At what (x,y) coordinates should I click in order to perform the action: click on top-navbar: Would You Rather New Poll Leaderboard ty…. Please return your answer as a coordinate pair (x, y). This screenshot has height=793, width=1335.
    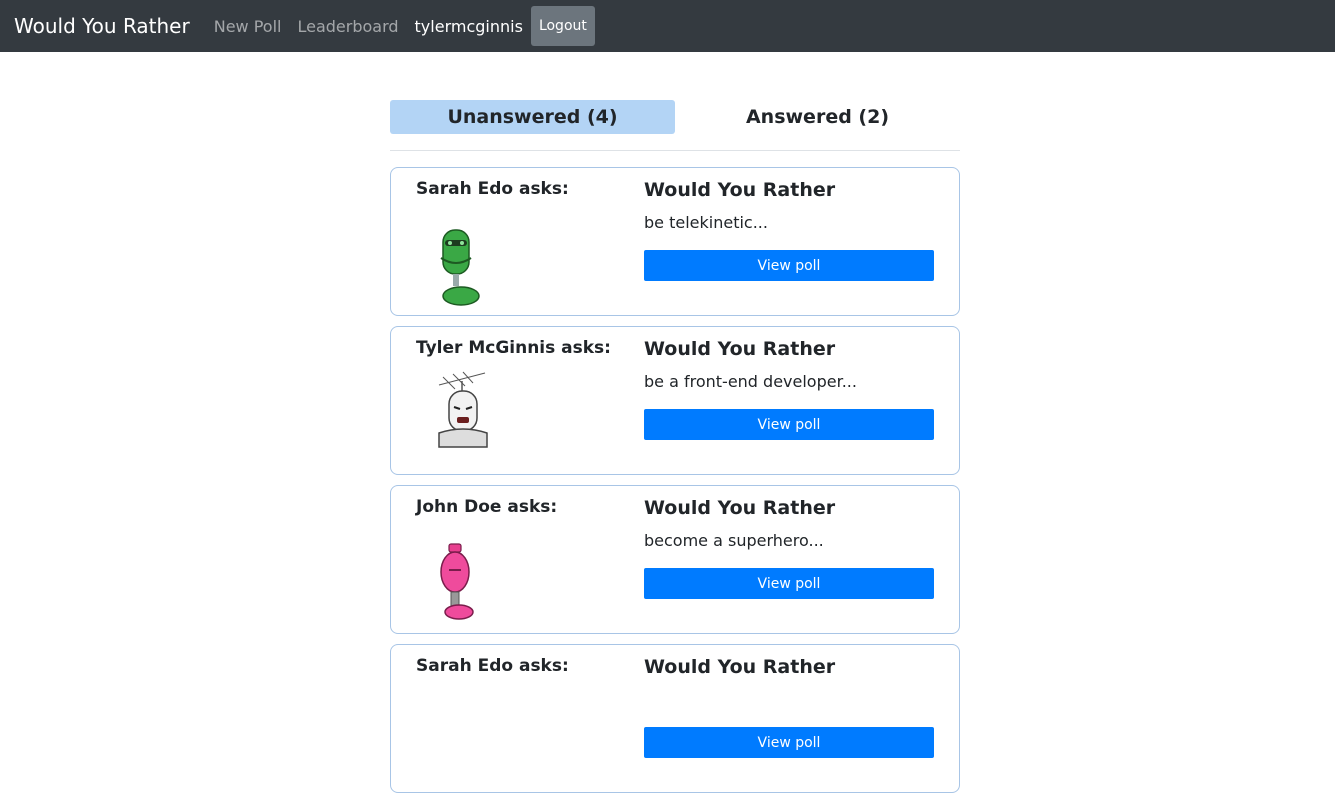
    Looking at the image, I should click on (667, 26).